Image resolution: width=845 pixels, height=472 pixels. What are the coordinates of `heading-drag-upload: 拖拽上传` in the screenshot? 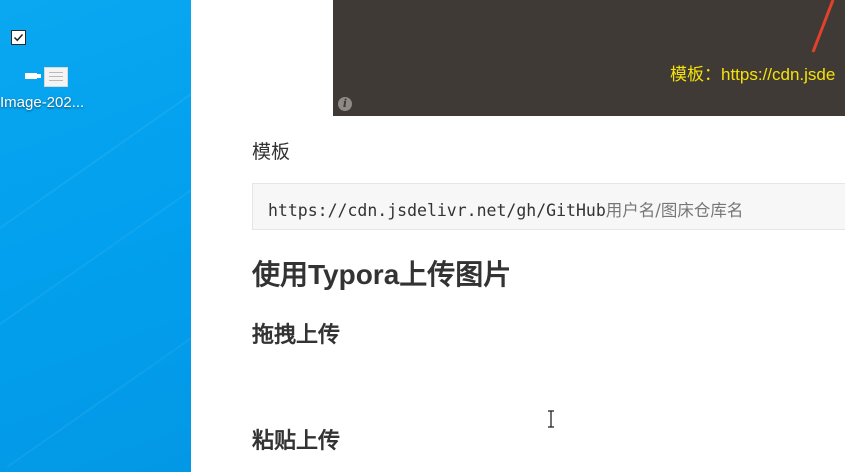 It's located at (296, 334).